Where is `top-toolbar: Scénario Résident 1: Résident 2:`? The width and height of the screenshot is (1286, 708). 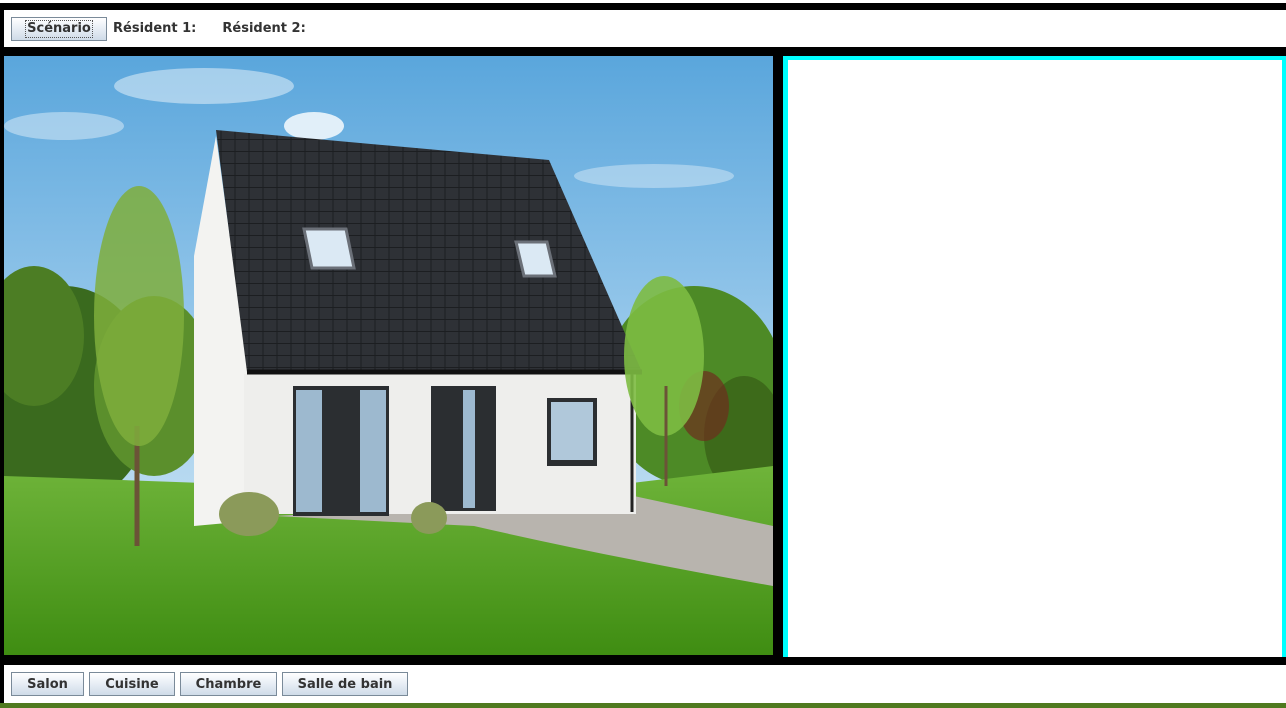 top-toolbar: Scénario Résident 1: Résident 2: is located at coordinates (645, 28).